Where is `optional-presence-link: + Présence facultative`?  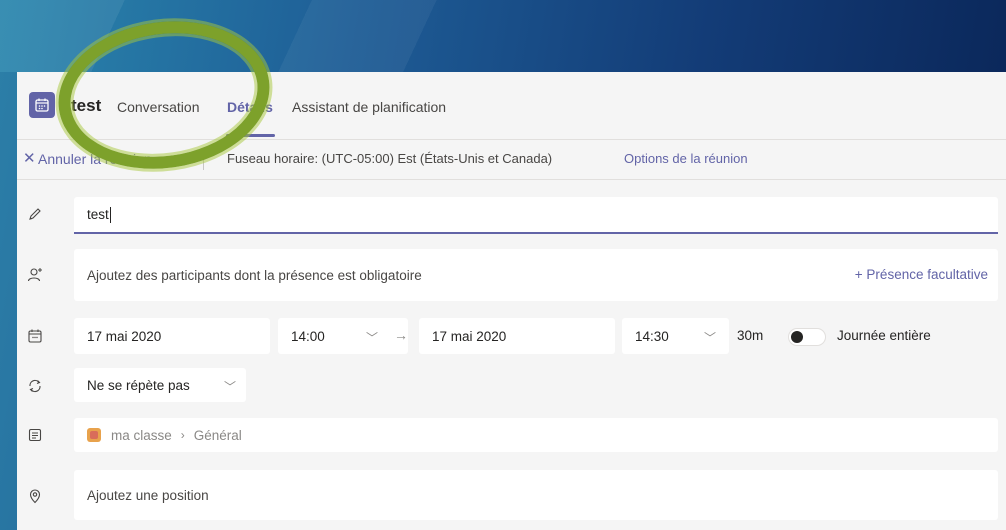 optional-presence-link: + Présence facultative is located at coordinates (921, 274).